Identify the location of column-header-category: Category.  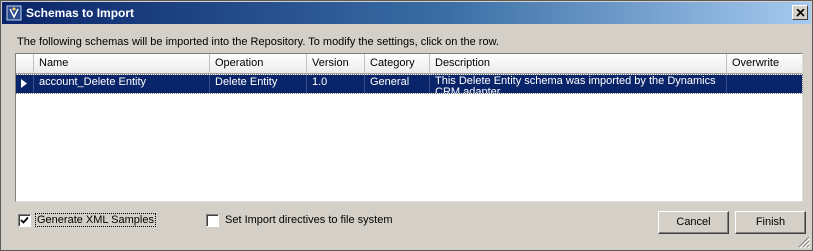
(397, 64).